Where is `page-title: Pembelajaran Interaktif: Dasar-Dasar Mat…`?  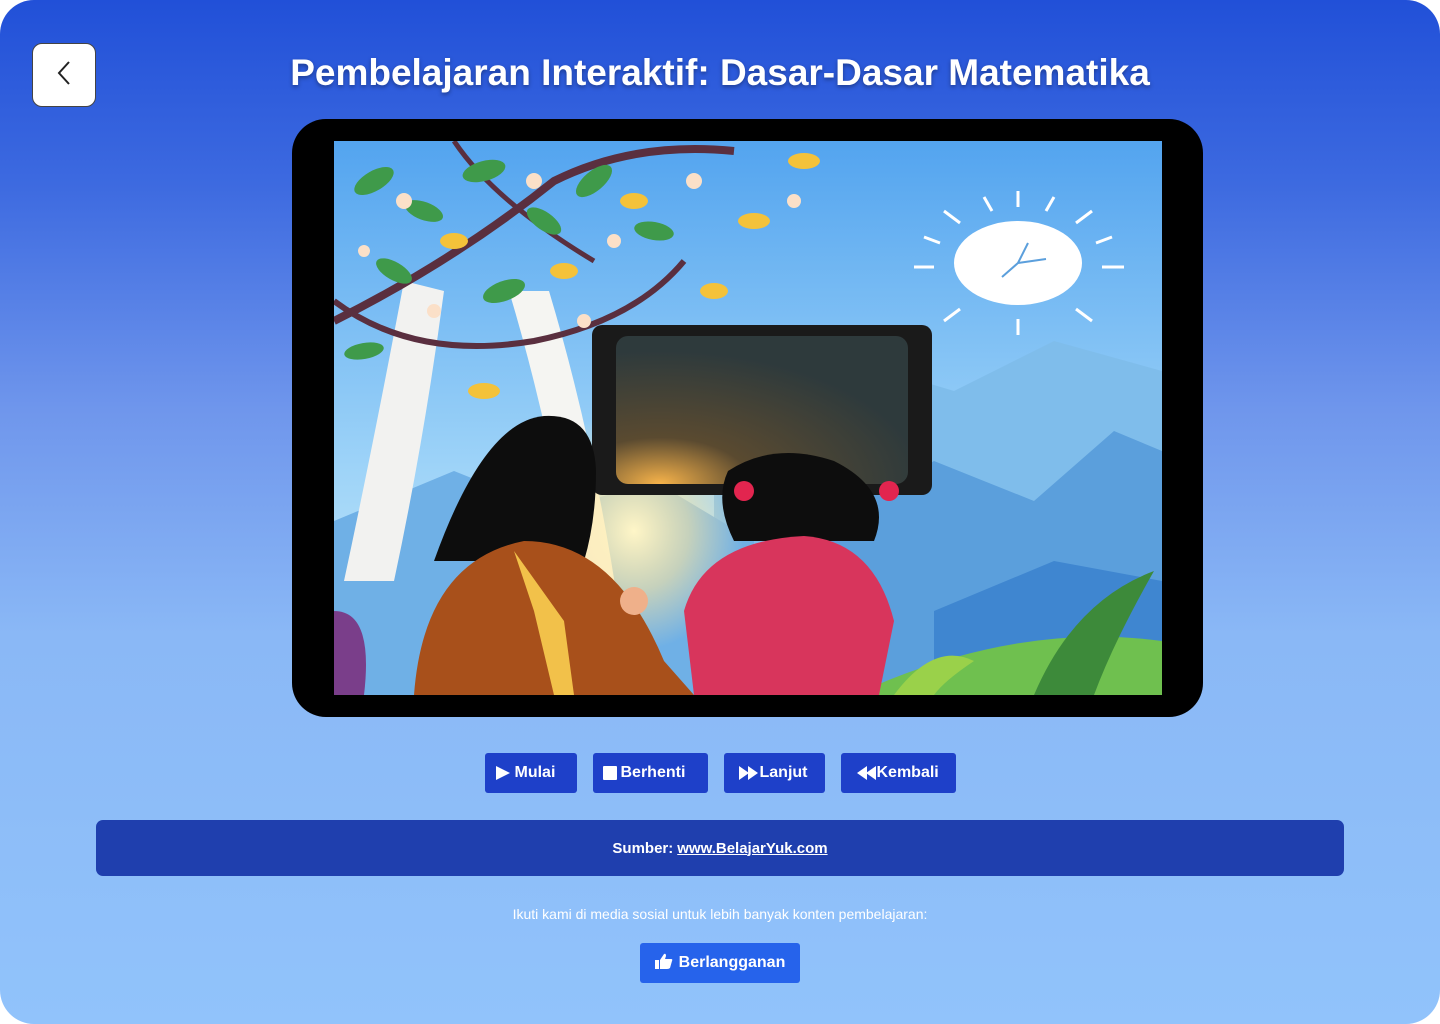
page-title: Pembelajaran Interaktif: Dasar-Dasar Mat… is located at coordinates (720, 72).